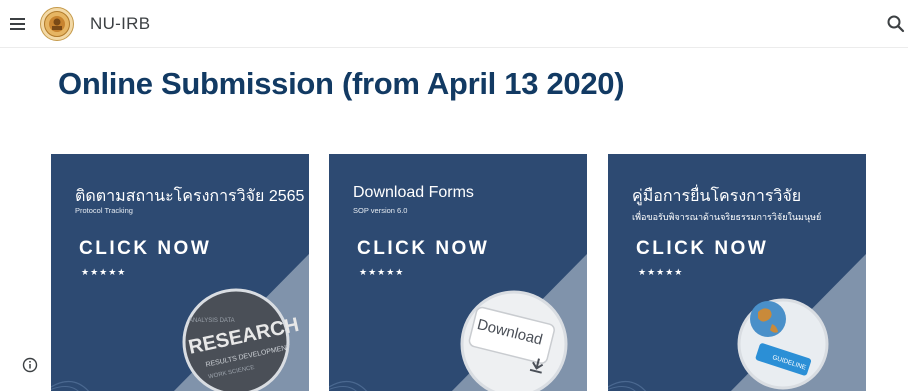 This screenshot has height=391, width=908. I want to click on top-bar: NU-IRB, so click(454, 24).